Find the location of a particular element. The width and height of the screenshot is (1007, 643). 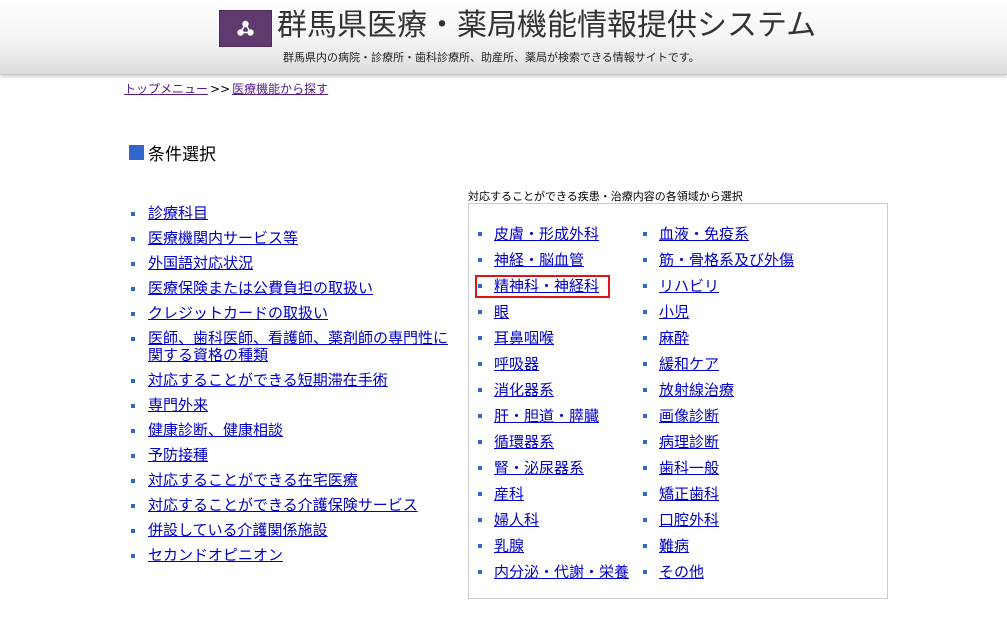

list-item: 小児 is located at coordinates (718, 314).